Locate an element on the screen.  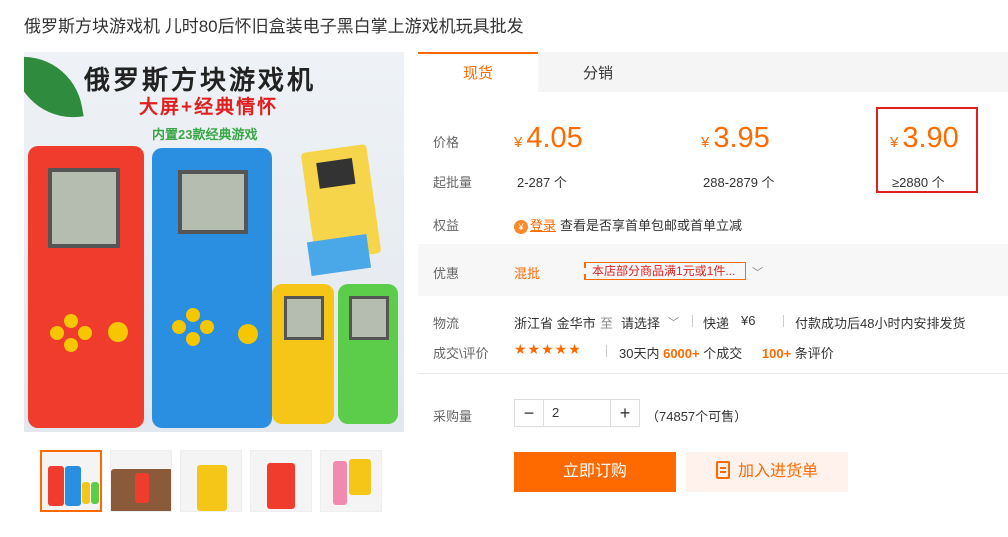
price-tier-2: ¥3.95 is located at coordinates (735, 138).